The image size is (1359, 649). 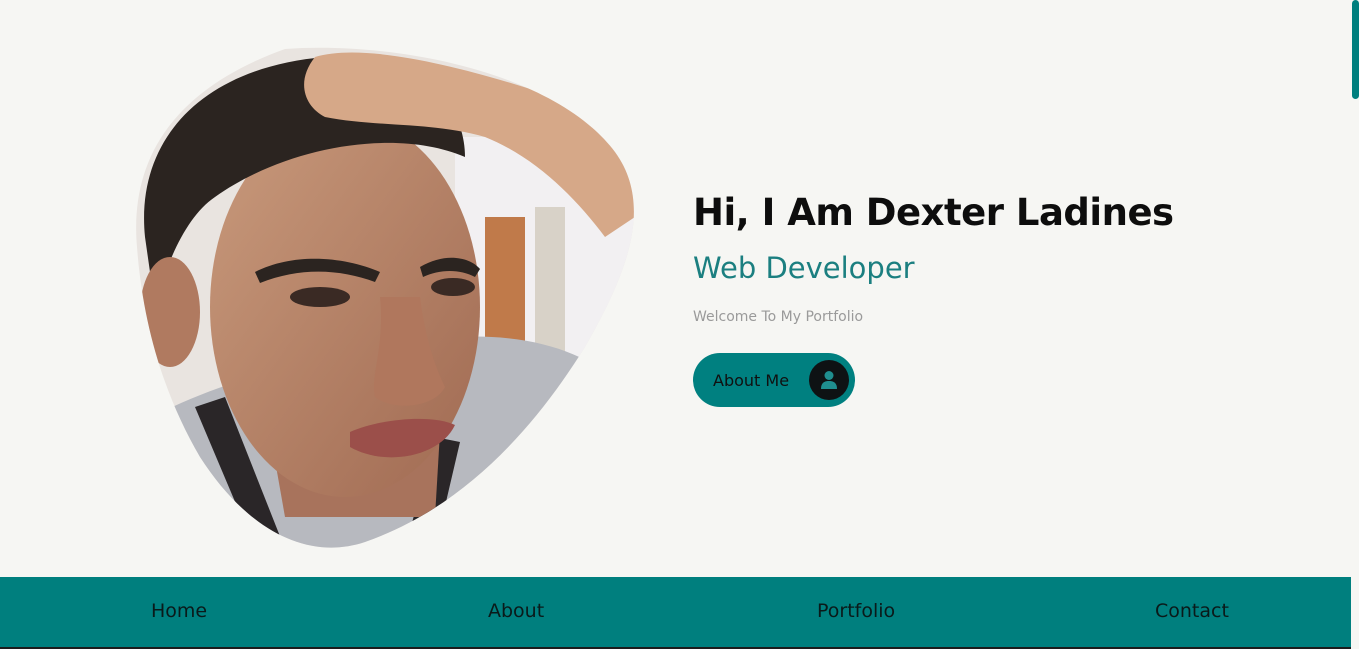 What do you see at coordinates (675, 613) in the screenshot?
I see `bottom-navbar: Home About Portfolio Contact` at bounding box center [675, 613].